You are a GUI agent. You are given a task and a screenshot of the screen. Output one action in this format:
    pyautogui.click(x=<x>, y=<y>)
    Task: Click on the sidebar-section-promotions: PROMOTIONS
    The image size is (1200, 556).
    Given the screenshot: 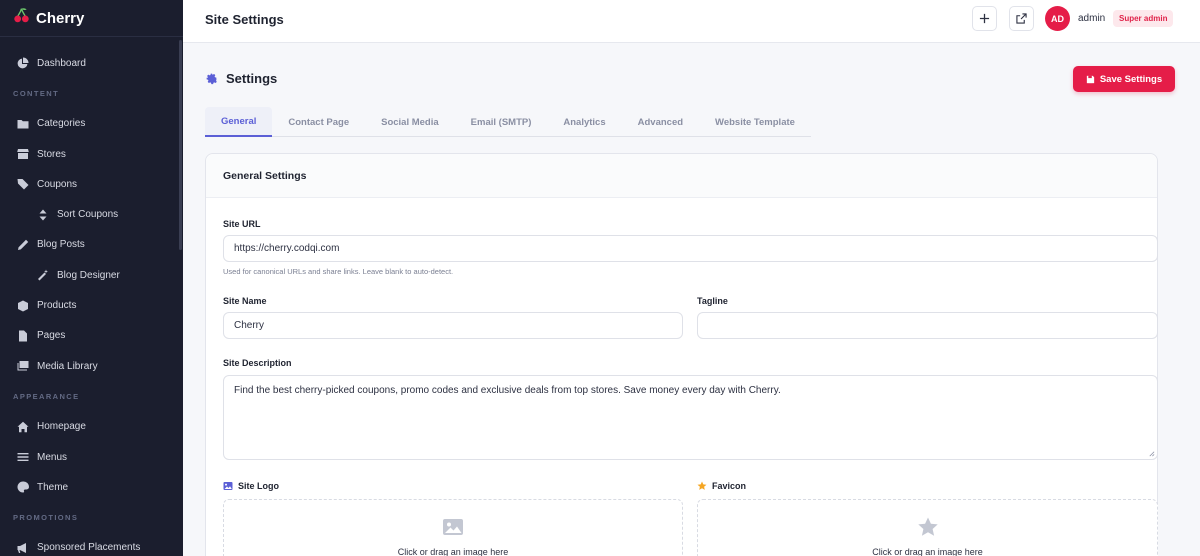 What is the action you would take?
    pyautogui.click(x=46, y=518)
    